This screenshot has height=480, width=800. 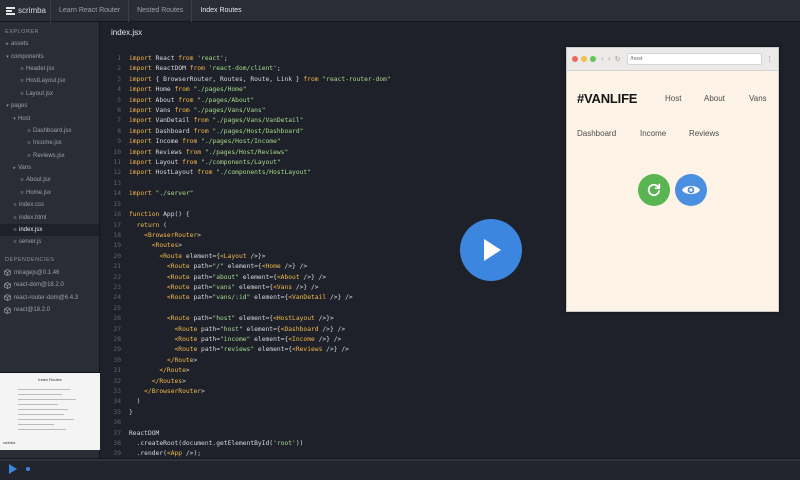 What do you see at coordinates (49, 81) in the screenshot?
I see `file-item: ≡ HostLayout.jsx` at bounding box center [49, 81].